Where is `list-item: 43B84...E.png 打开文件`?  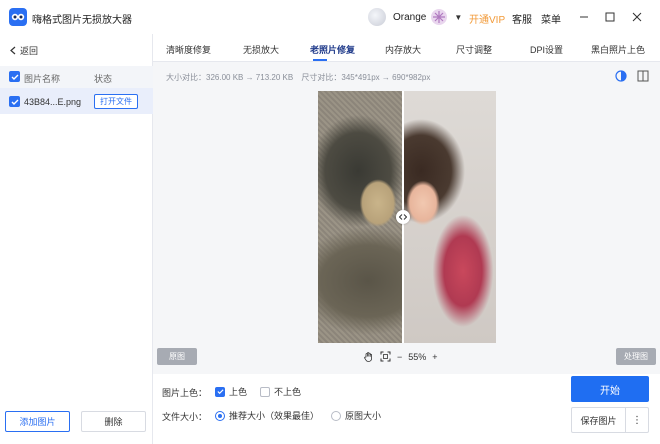
list-item: 43B84...E.png 打开文件 is located at coordinates (76, 101).